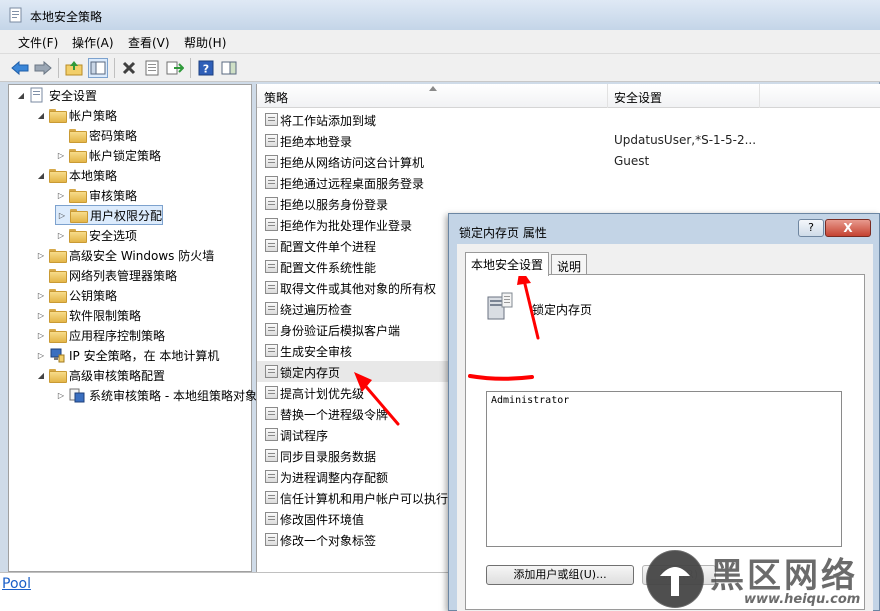  I want to click on column-security-setting: 安全设置, so click(638, 97).